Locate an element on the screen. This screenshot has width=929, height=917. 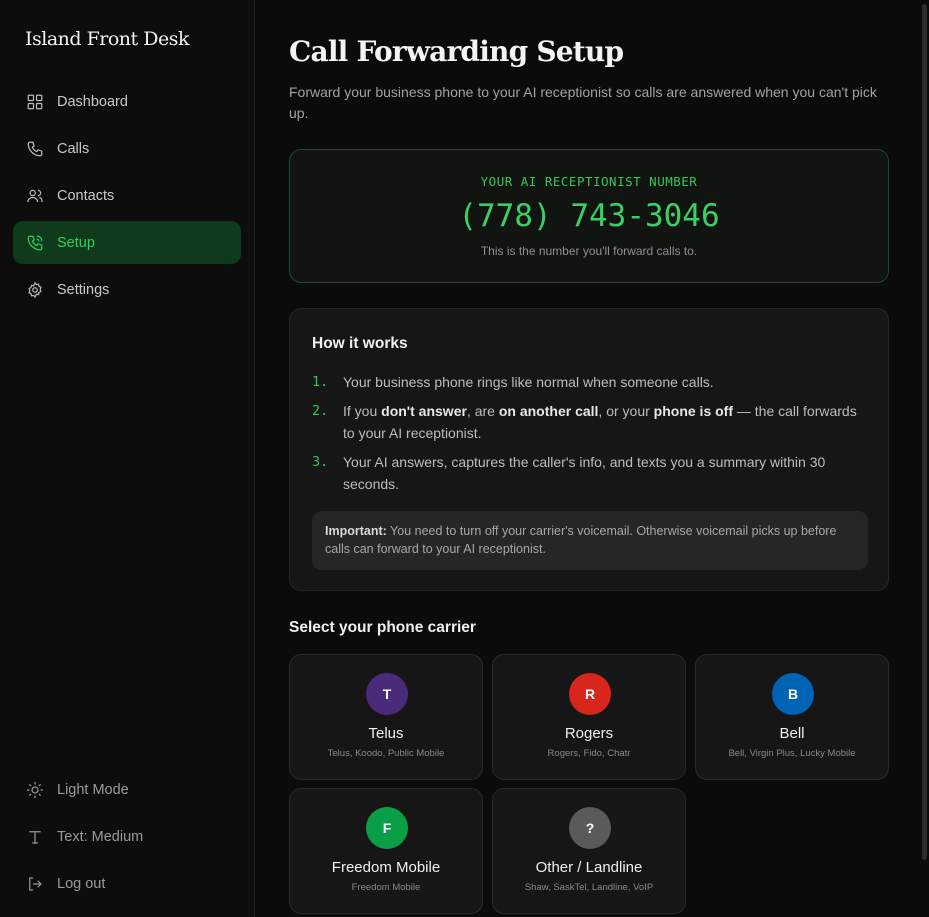
carrier-badge: B is located at coordinates (793, 694).